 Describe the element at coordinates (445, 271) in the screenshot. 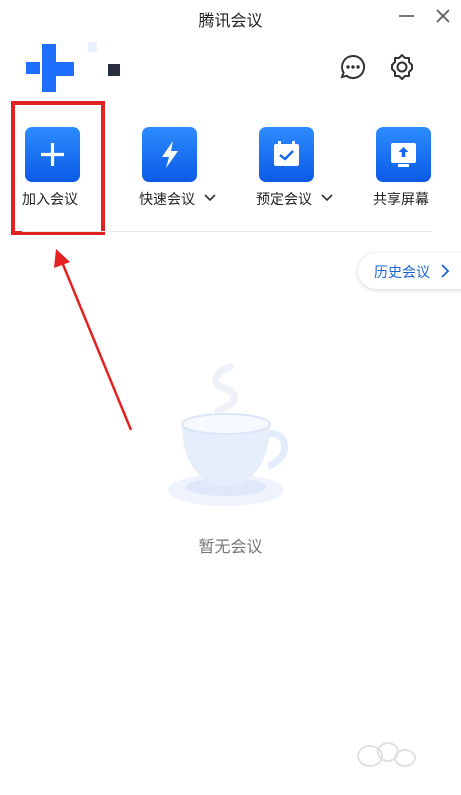

I see `chevron-right-icon` at that location.